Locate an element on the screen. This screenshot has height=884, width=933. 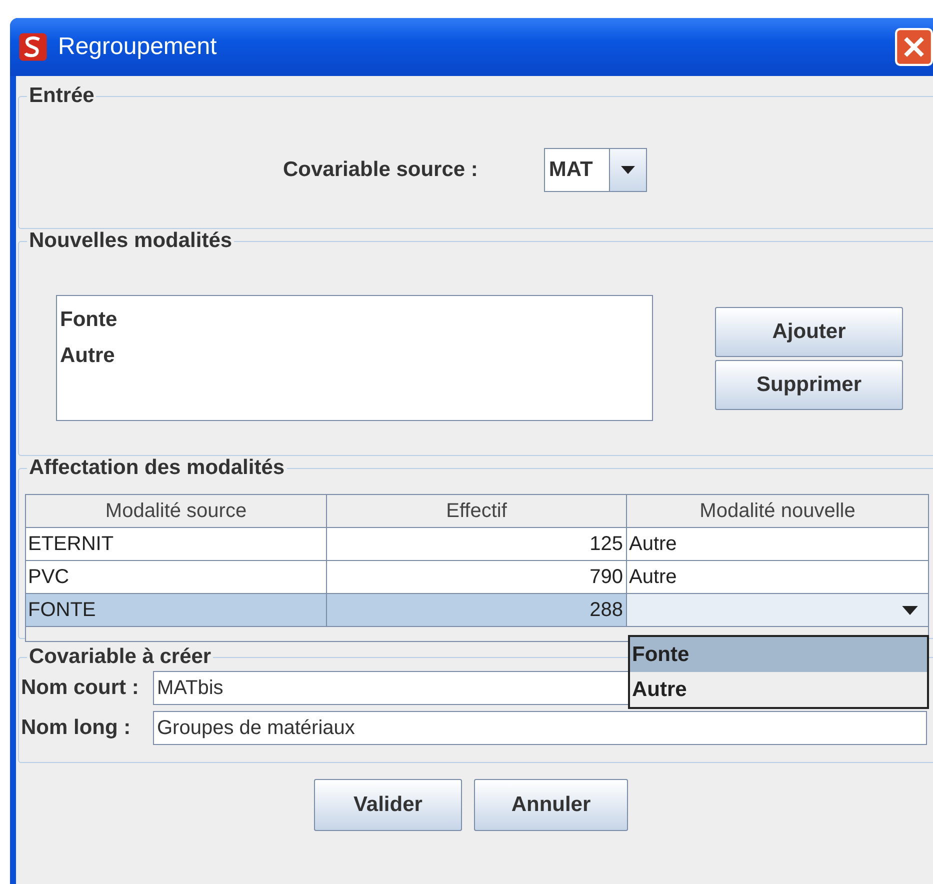
column-header: Modalité source is located at coordinates (176, 511).